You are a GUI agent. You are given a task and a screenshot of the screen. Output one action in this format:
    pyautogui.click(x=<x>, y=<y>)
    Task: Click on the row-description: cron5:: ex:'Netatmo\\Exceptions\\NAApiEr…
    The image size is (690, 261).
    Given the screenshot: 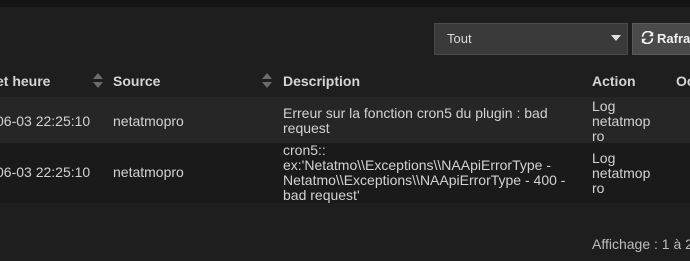 What is the action you would take?
    pyautogui.click(x=435, y=173)
    